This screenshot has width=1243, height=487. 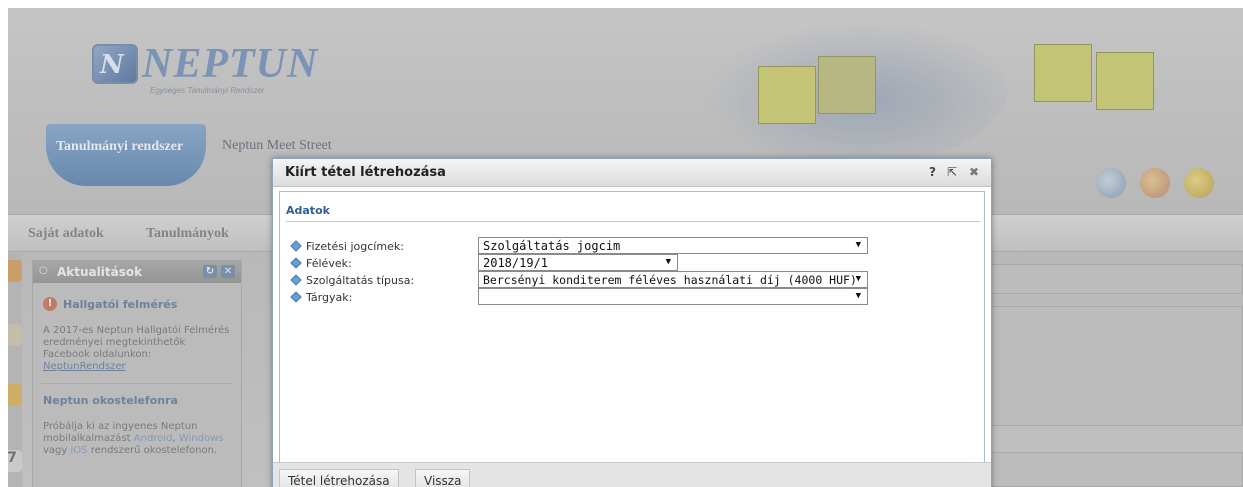 What do you see at coordinates (516, 263) in the screenshot?
I see `select-value: 2018/19/1` at bounding box center [516, 263].